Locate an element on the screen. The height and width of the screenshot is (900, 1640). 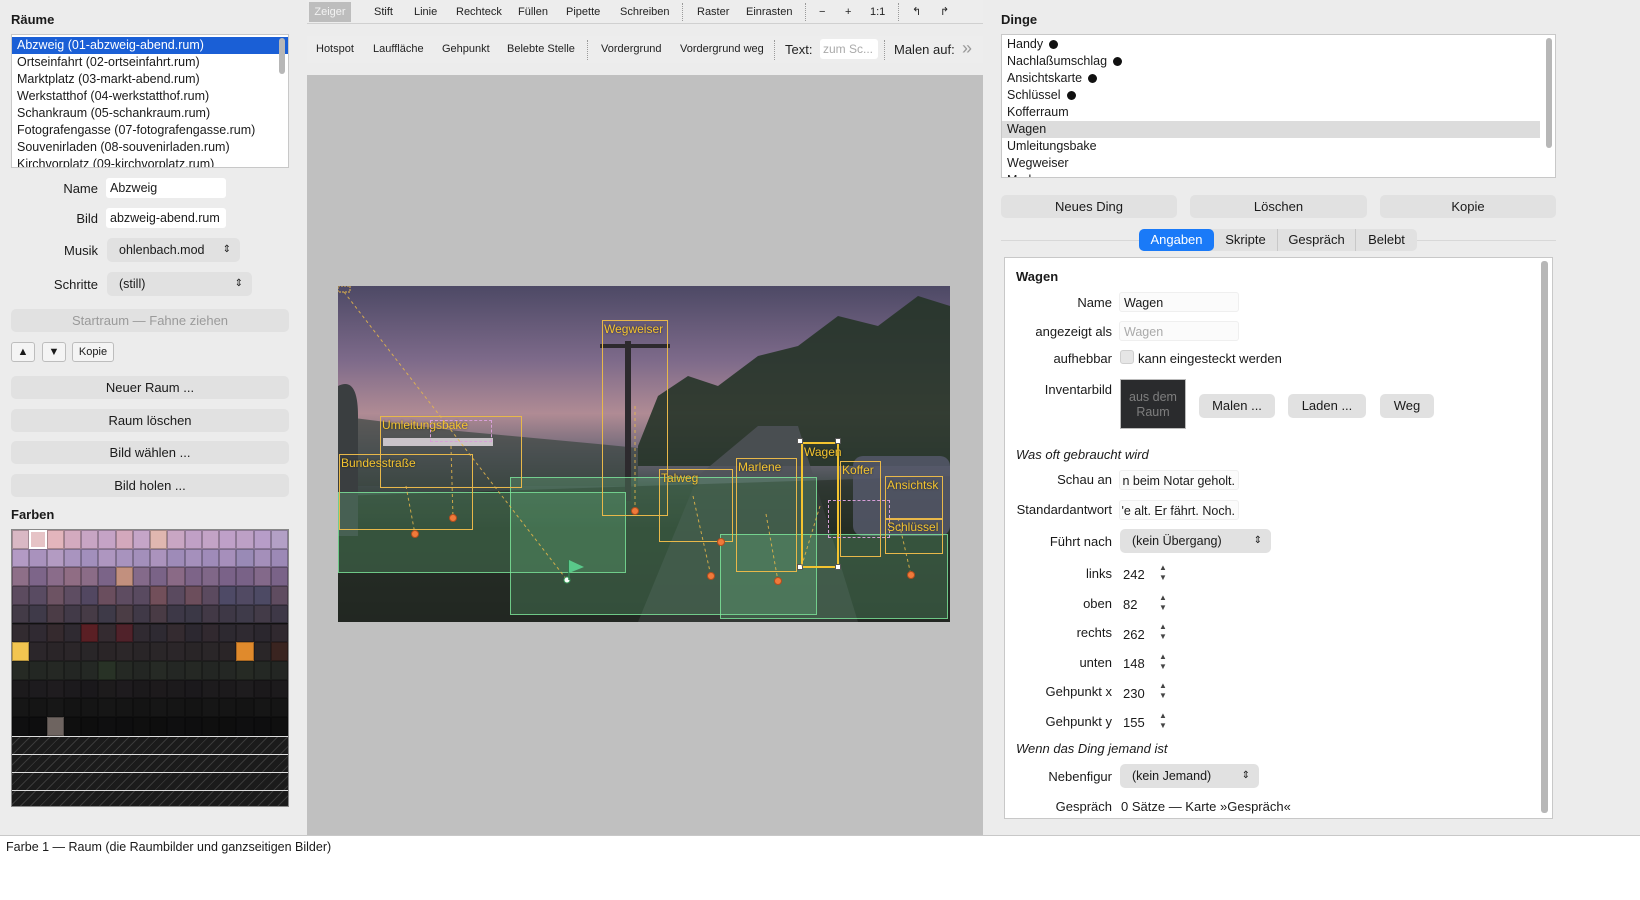
top-stepper: ▲ ▼ is located at coordinates (1163, 604).